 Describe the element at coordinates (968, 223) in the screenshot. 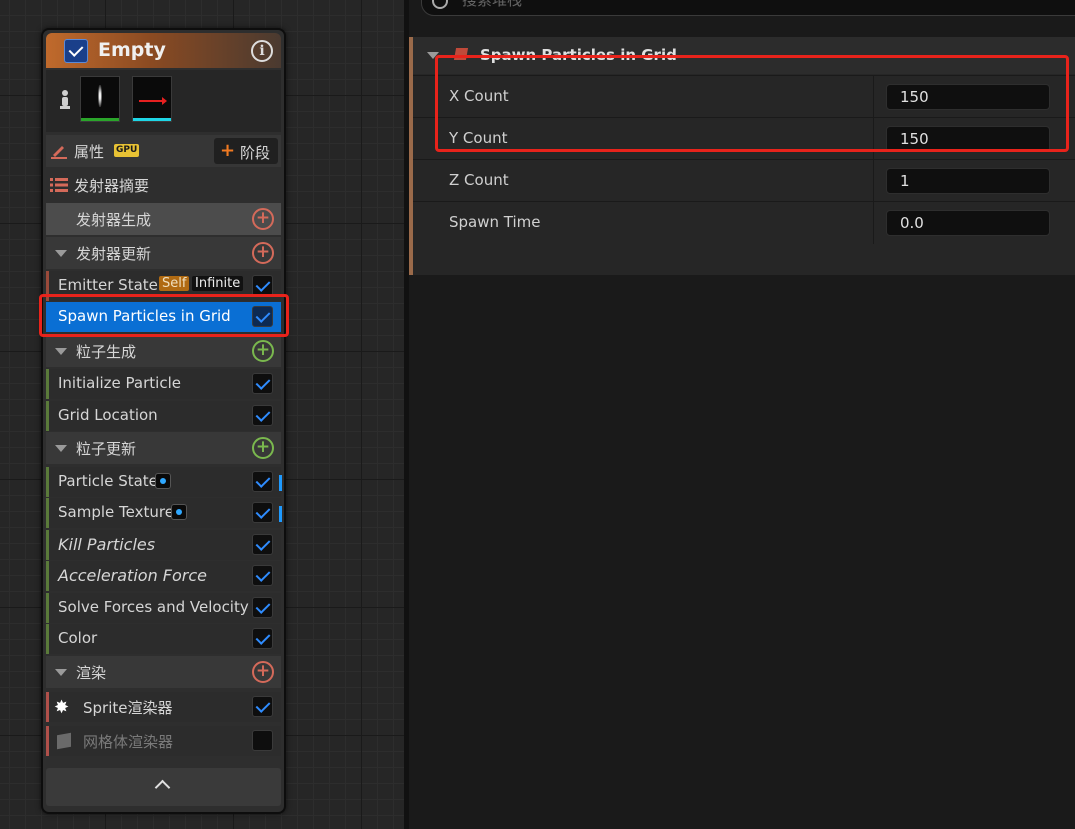

I see `spawn-time-input: 0.0` at that location.